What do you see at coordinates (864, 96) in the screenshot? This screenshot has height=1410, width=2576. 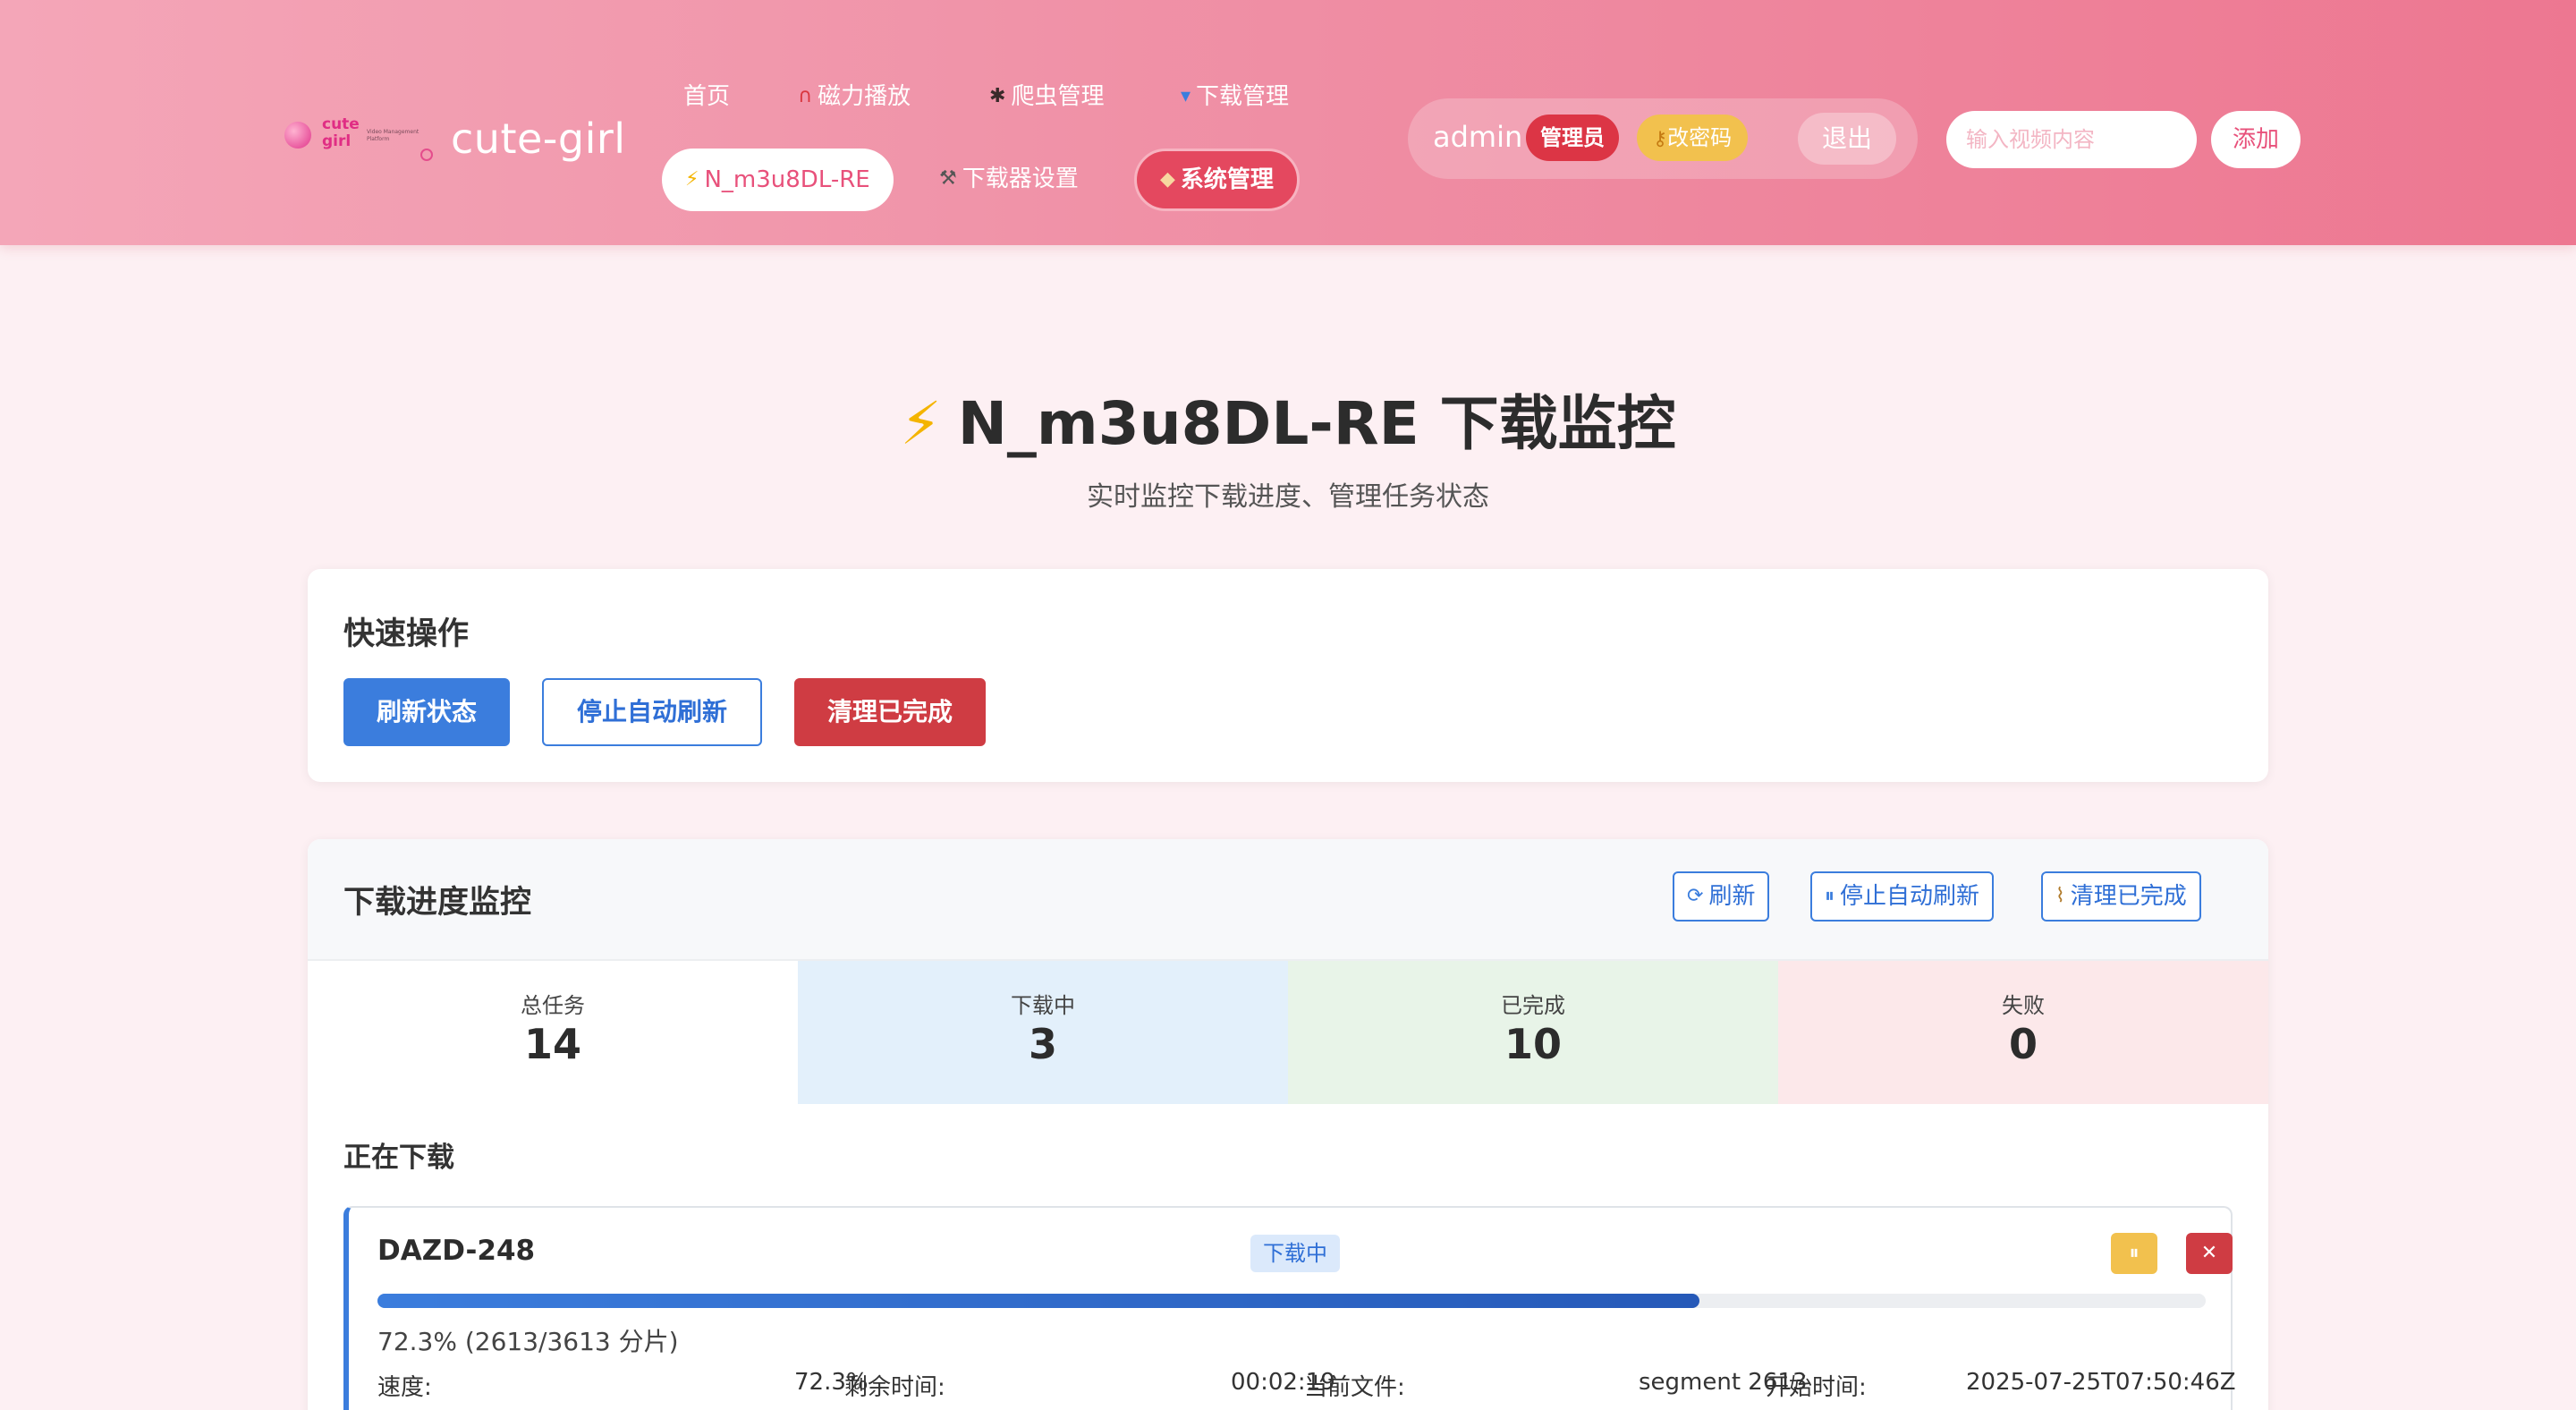 I see `nav-magnet-play-label: 磁力播放` at bounding box center [864, 96].